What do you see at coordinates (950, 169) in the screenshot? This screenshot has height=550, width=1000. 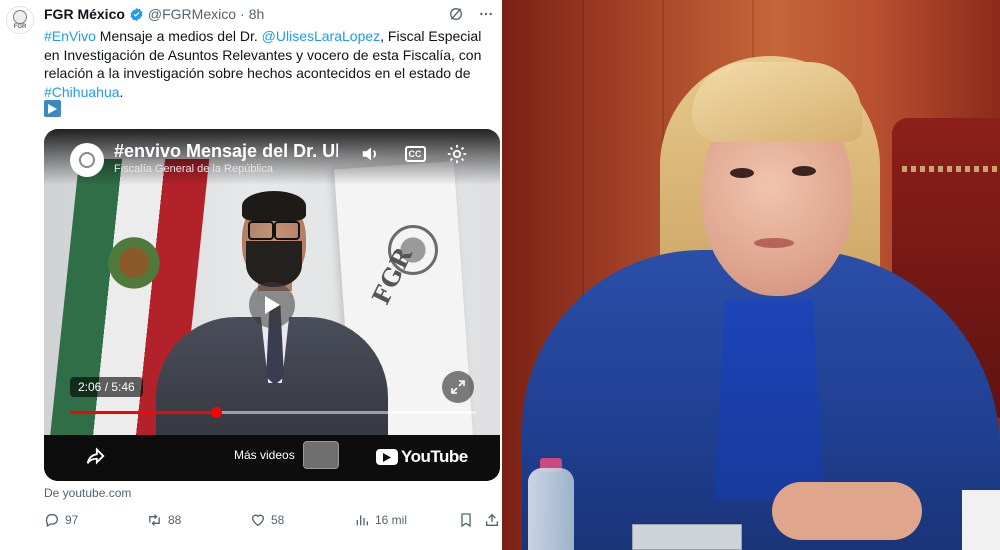 I see `chair-studs` at bounding box center [950, 169].